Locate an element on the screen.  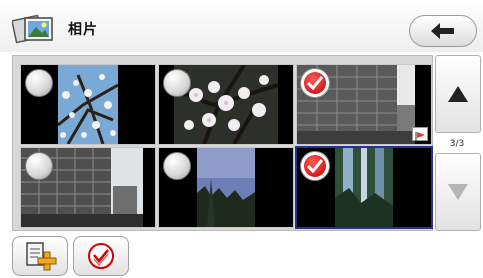
photo-album-icon is located at coordinates (32, 29).